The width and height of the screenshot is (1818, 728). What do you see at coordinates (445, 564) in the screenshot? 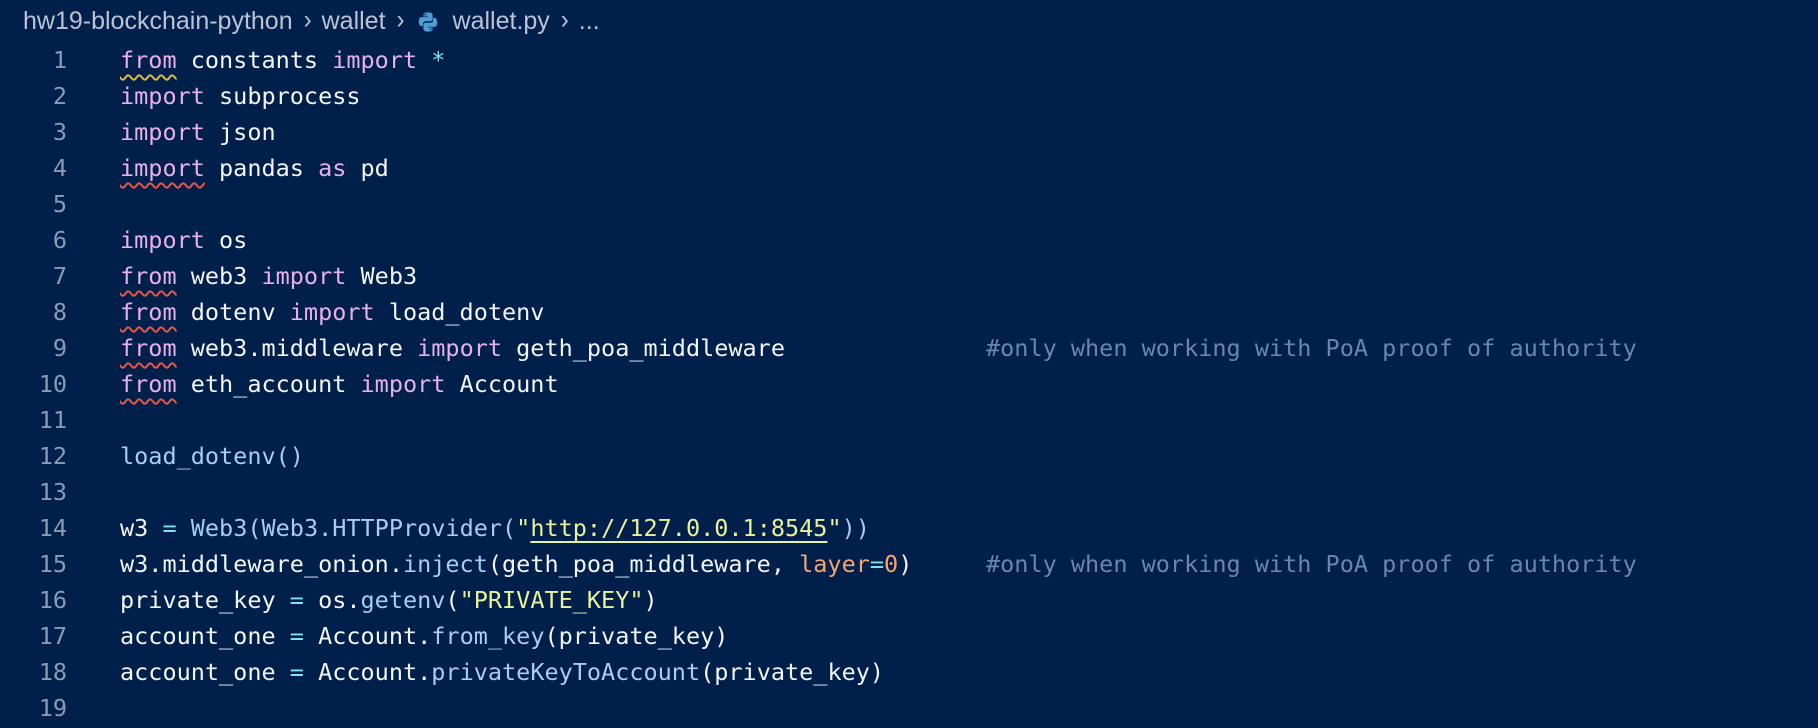
I see `code-token: inject` at bounding box center [445, 564].